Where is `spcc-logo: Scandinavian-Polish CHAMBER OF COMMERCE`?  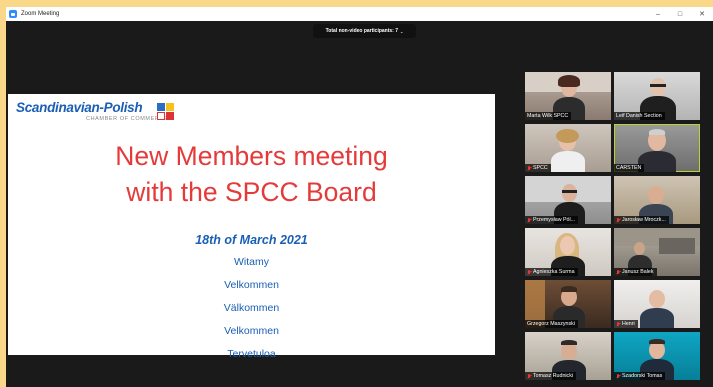 spcc-logo: Scandinavian-Polish CHAMBER OF COMMERCE is located at coordinates (95, 111).